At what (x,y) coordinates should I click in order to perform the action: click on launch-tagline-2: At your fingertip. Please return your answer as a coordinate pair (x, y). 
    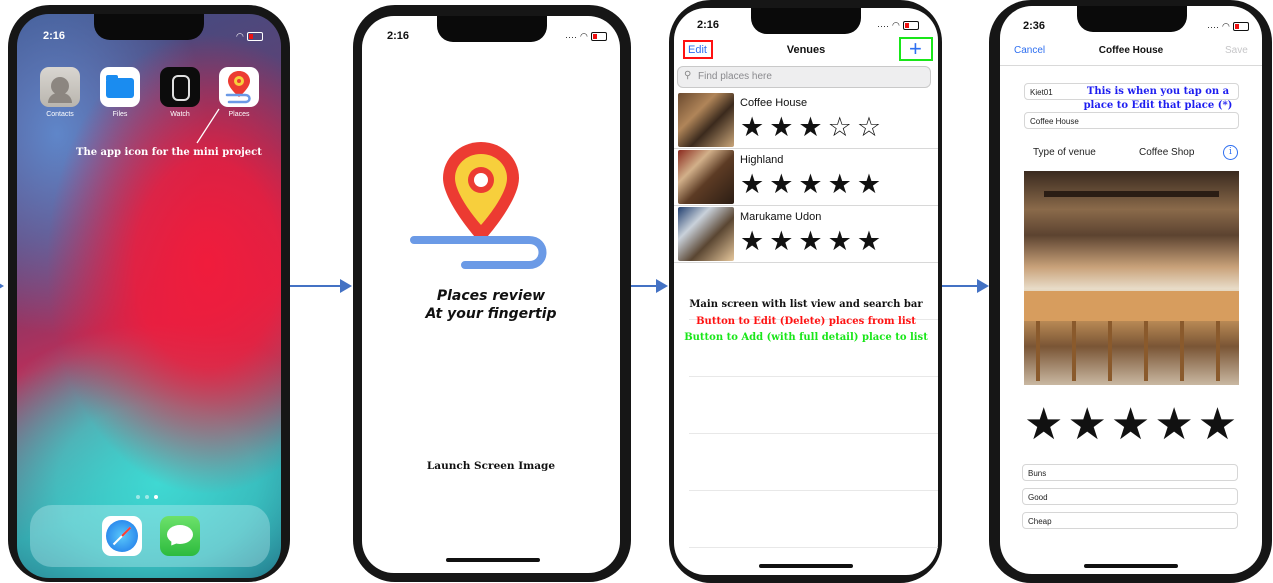
    Looking at the image, I should click on (491, 314).